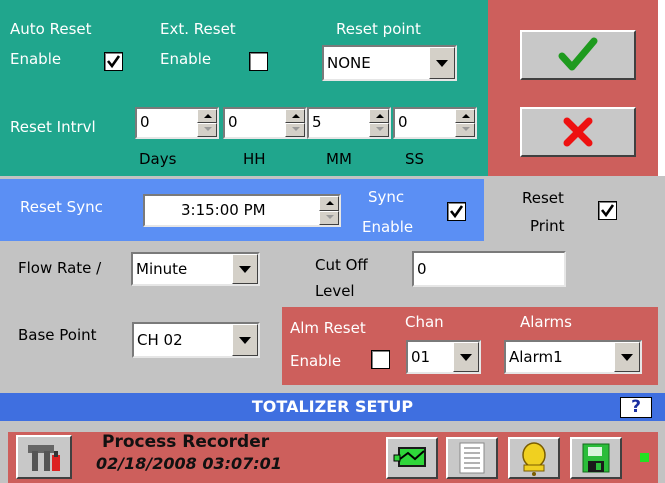  Describe the element at coordinates (349, 123) in the screenshot. I see `interval-mm-spinner: 5` at that location.